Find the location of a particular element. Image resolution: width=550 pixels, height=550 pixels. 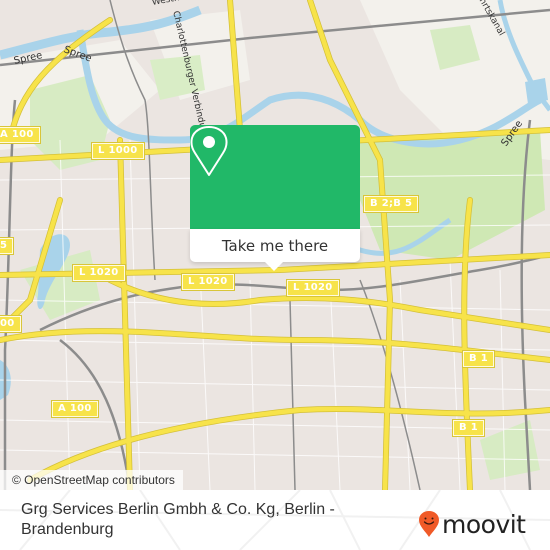

moovit-pin-icon is located at coordinates (429, 524).